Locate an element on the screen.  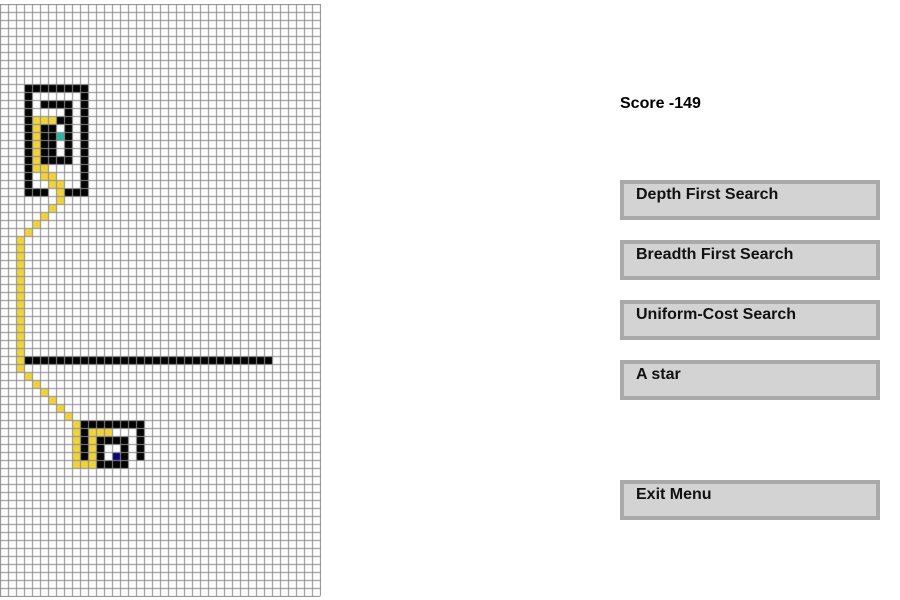
uniform-cost-search-button: Uniform-Cost Search is located at coordinates (750, 320).